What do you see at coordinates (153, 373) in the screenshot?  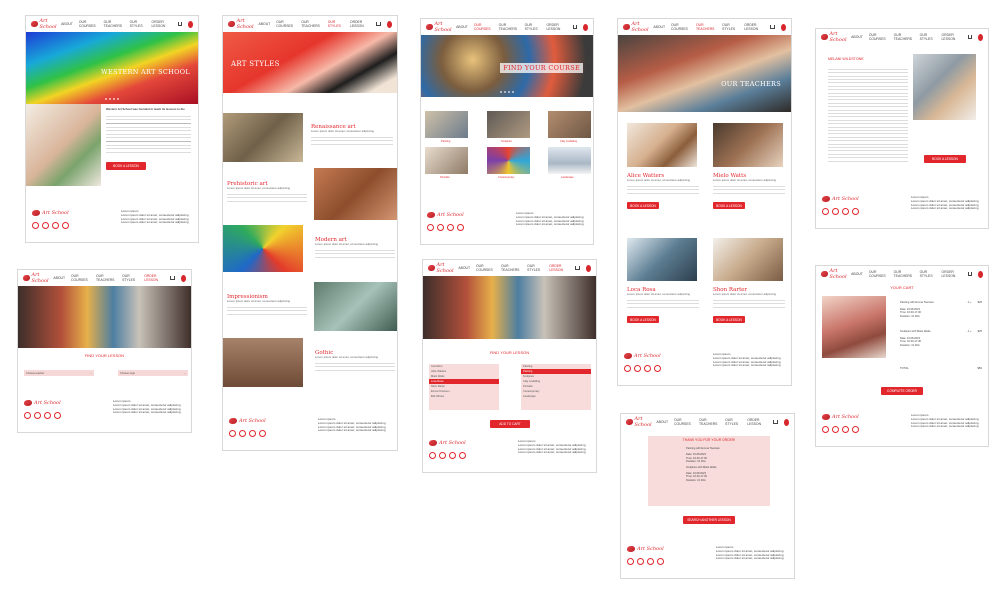 I see `style-select: Choose style ⌄` at bounding box center [153, 373].